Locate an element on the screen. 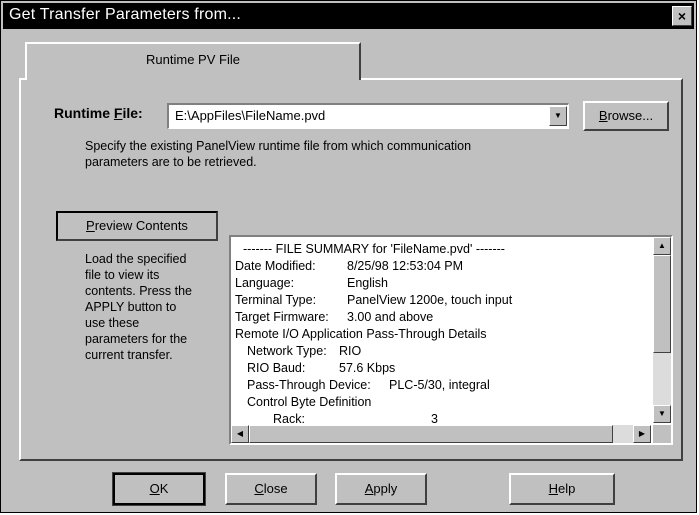 The height and width of the screenshot is (515, 699). scroll-corner is located at coordinates (662, 434).